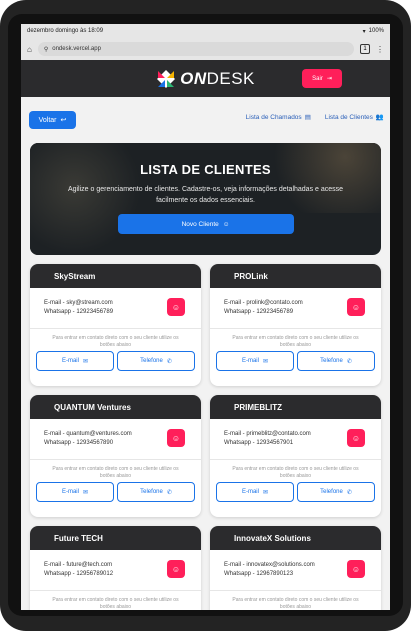  I want to click on client-name: SkyStream, so click(75, 276).